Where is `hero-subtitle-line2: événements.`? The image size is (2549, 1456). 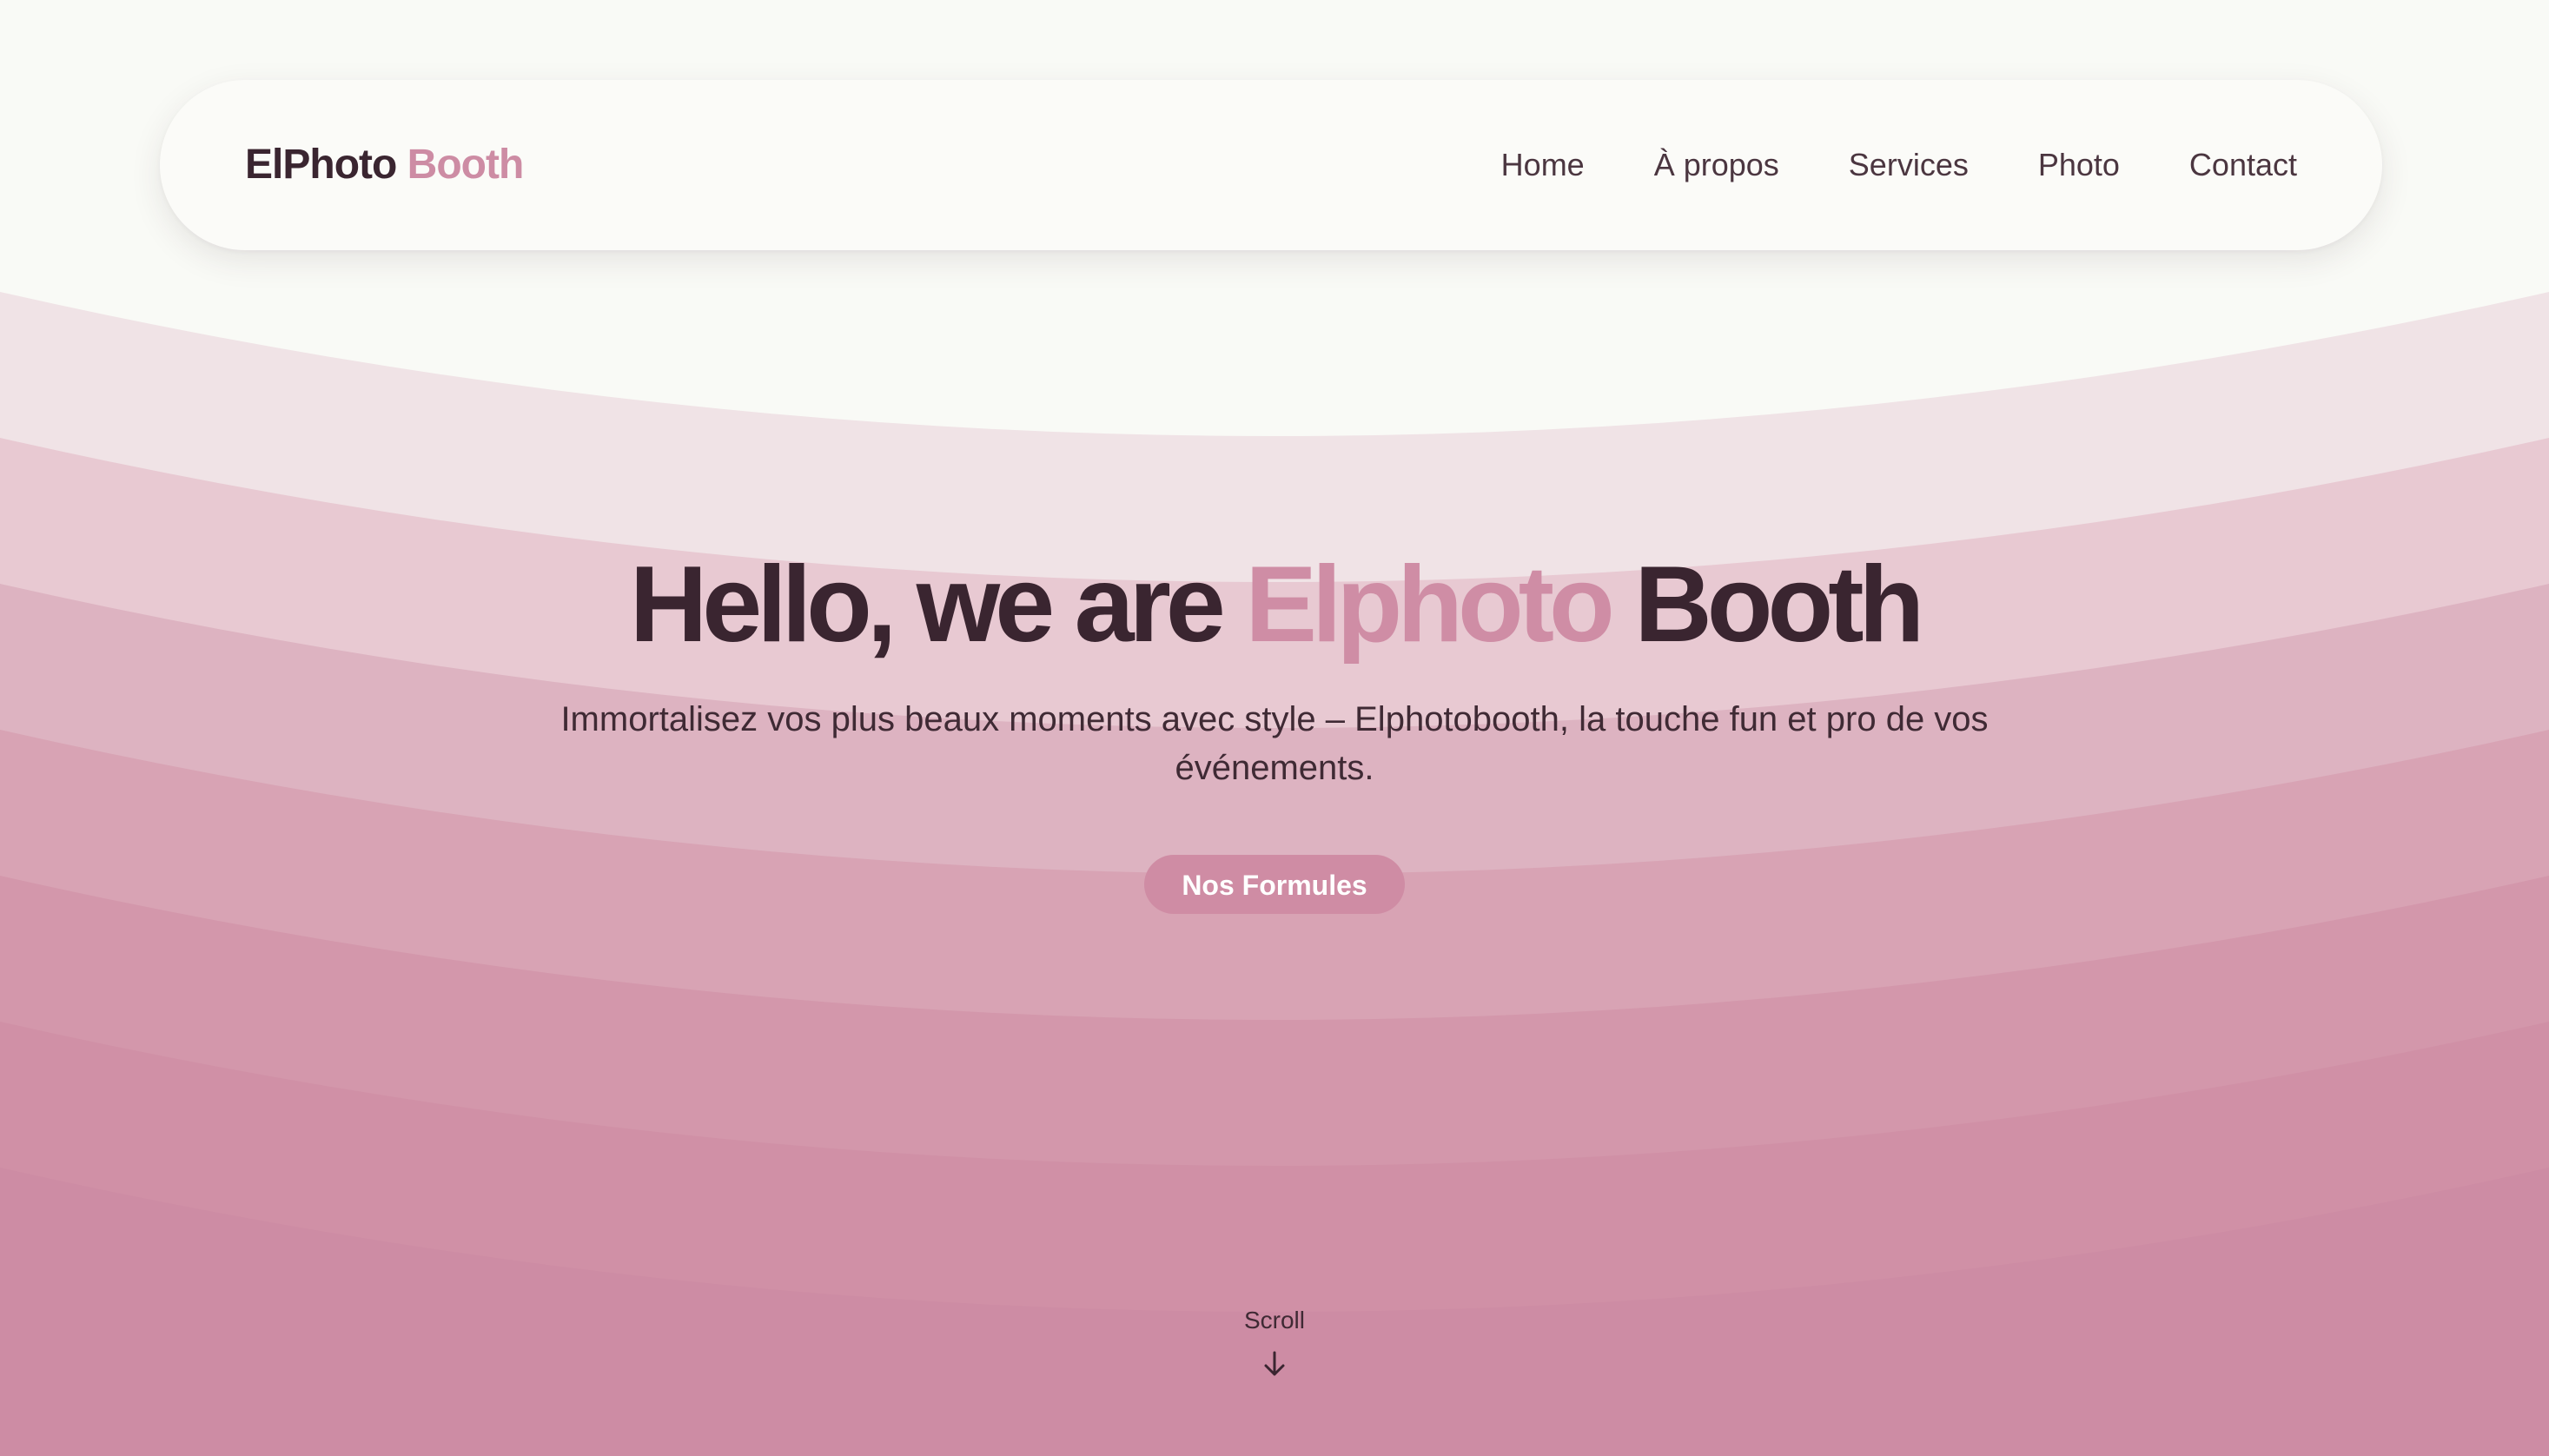
hero-subtitle-line2: événements. is located at coordinates (1274, 768).